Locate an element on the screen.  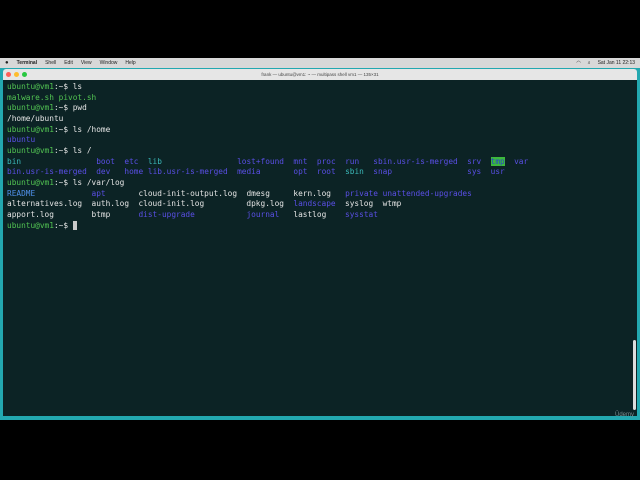
command-text: ls /var/log is located at coordinates (98, 182).